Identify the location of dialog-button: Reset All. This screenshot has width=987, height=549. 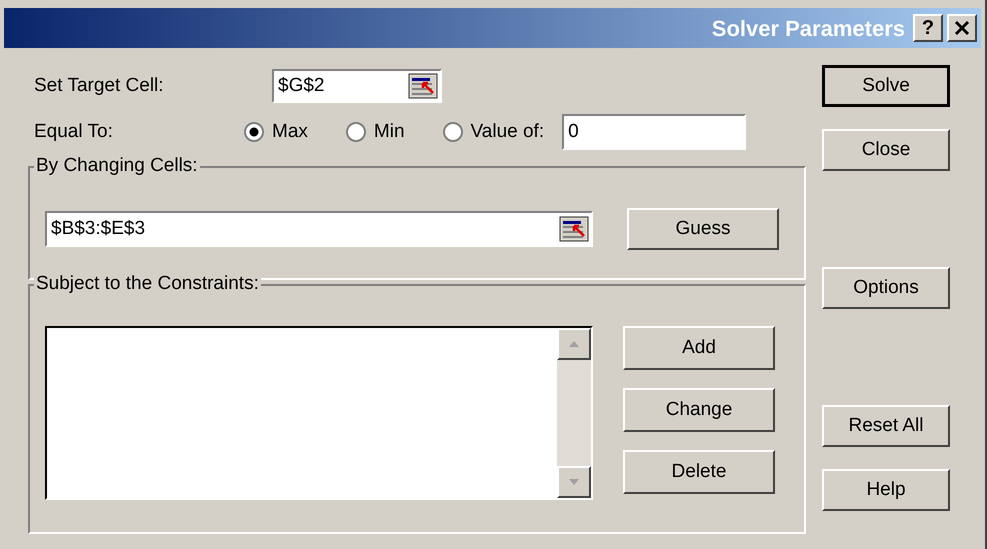
(886, 426).